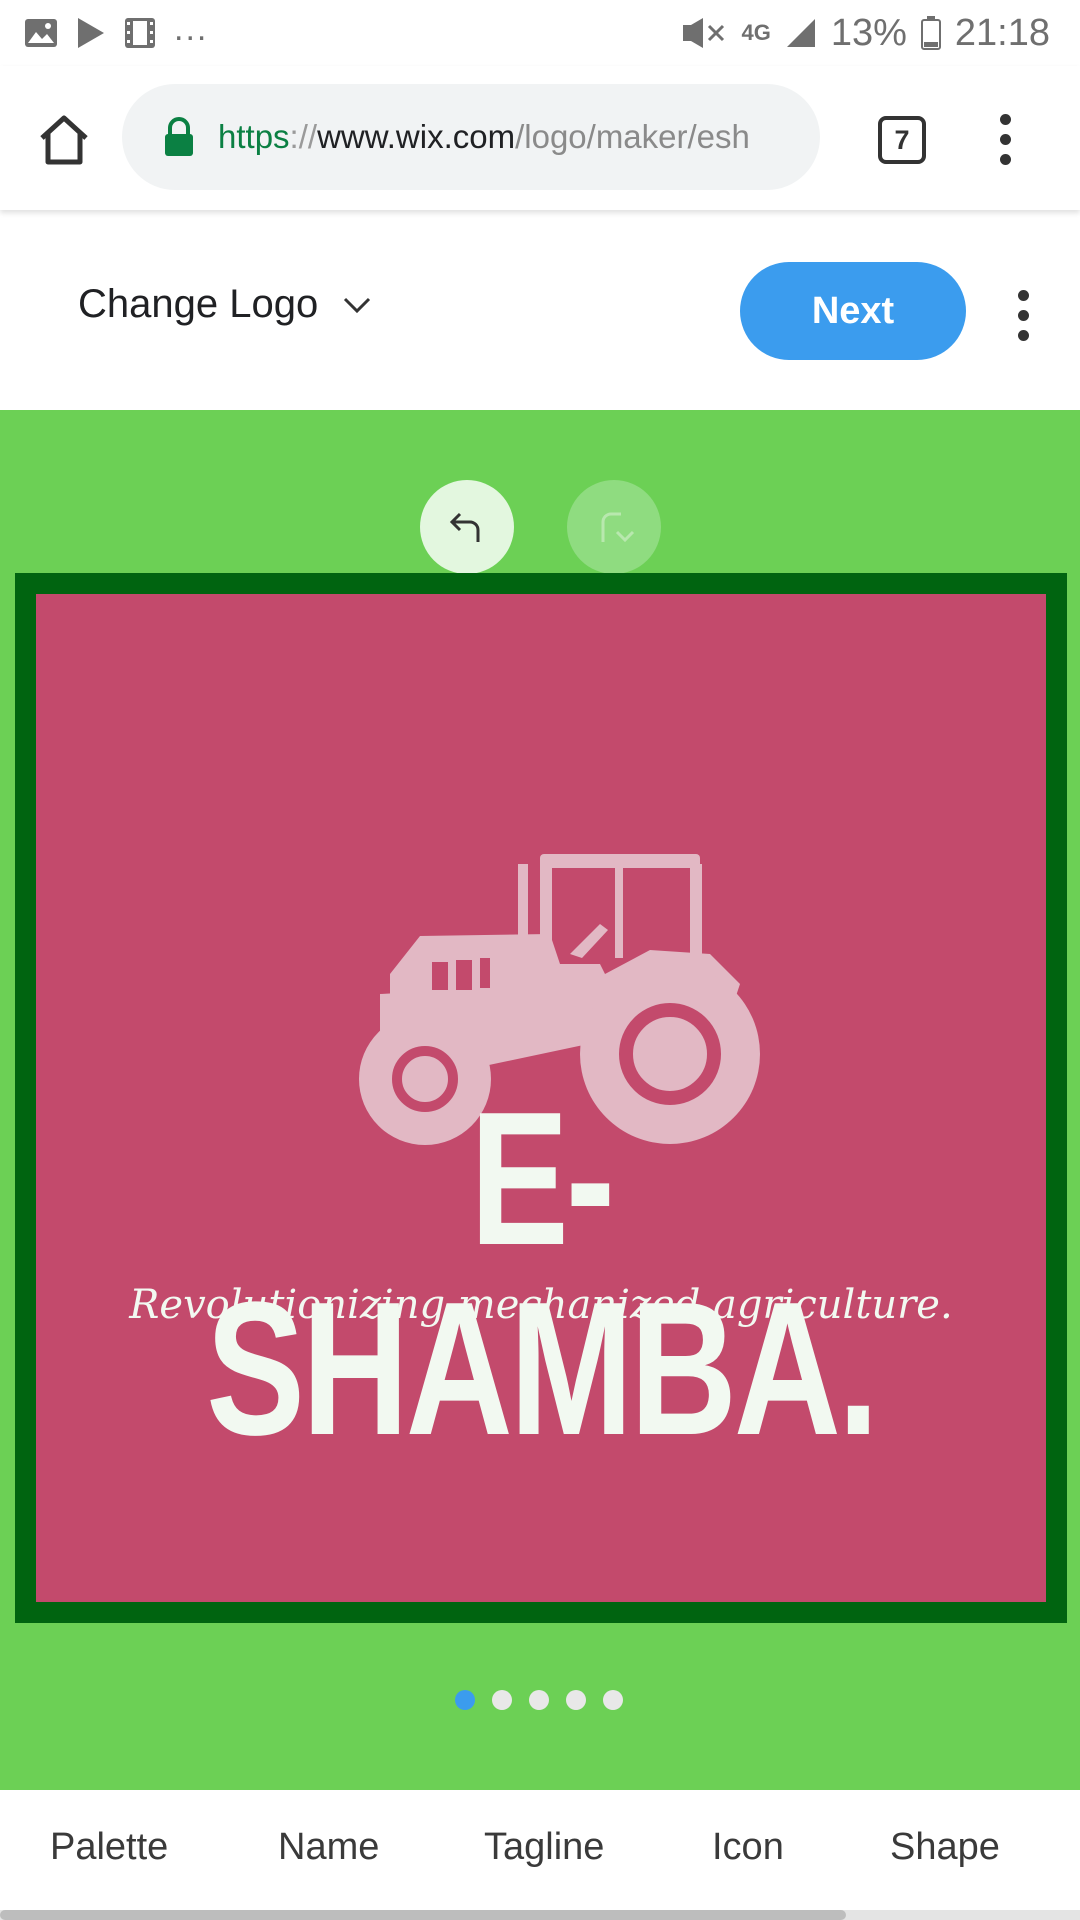  I want to click on address-bar: https://www.wix.com/logo/maker/esh, so click(471, 137).